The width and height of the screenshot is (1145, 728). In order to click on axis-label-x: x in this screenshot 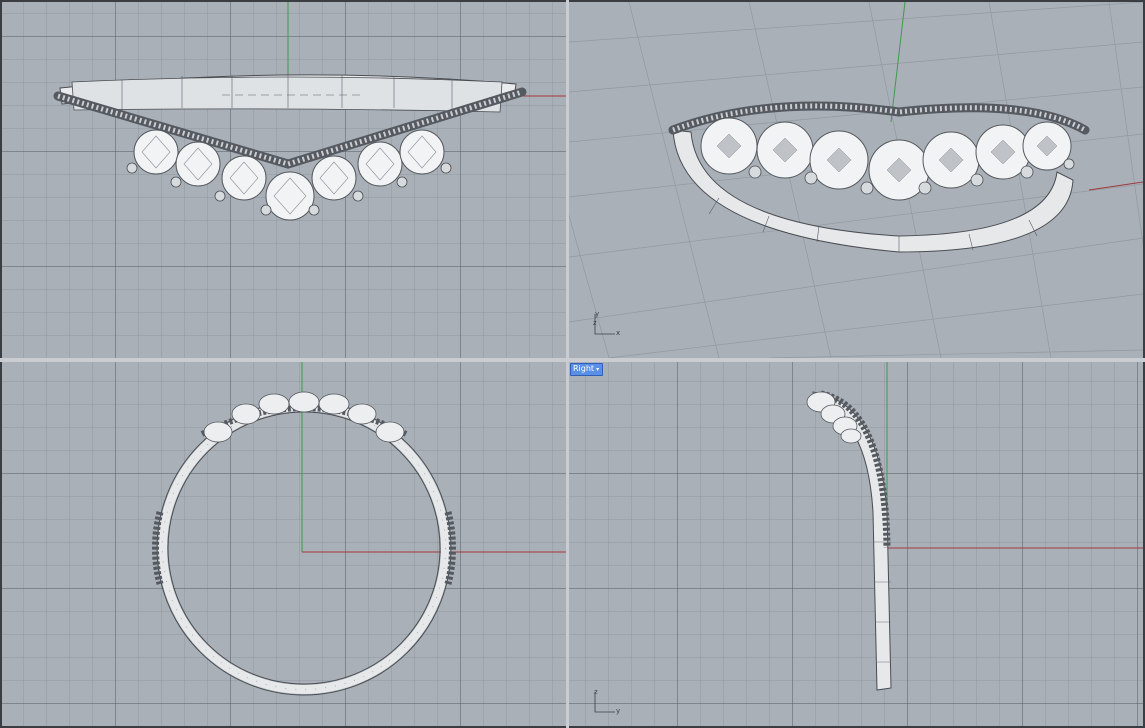, I will do `click(618, 333)`.